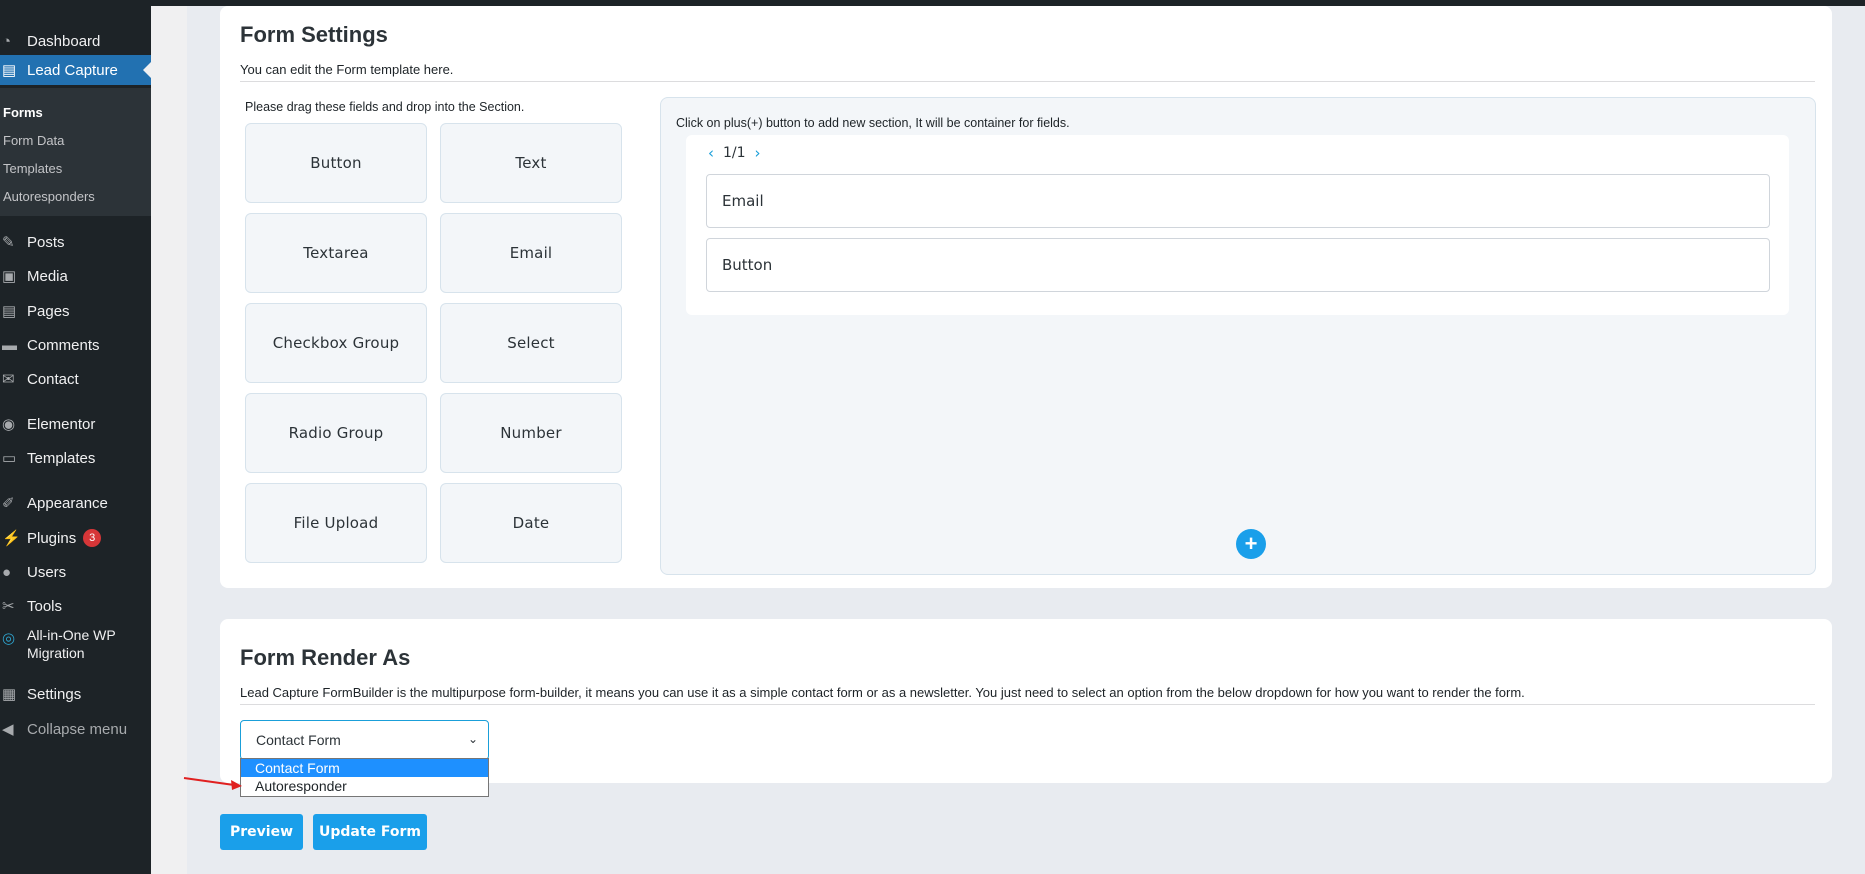  What do you see at coordinates (75, 694) in the screenshot?
I see `sidebar-item-settings: ▦ Settings` at bounding box center [75, 694].